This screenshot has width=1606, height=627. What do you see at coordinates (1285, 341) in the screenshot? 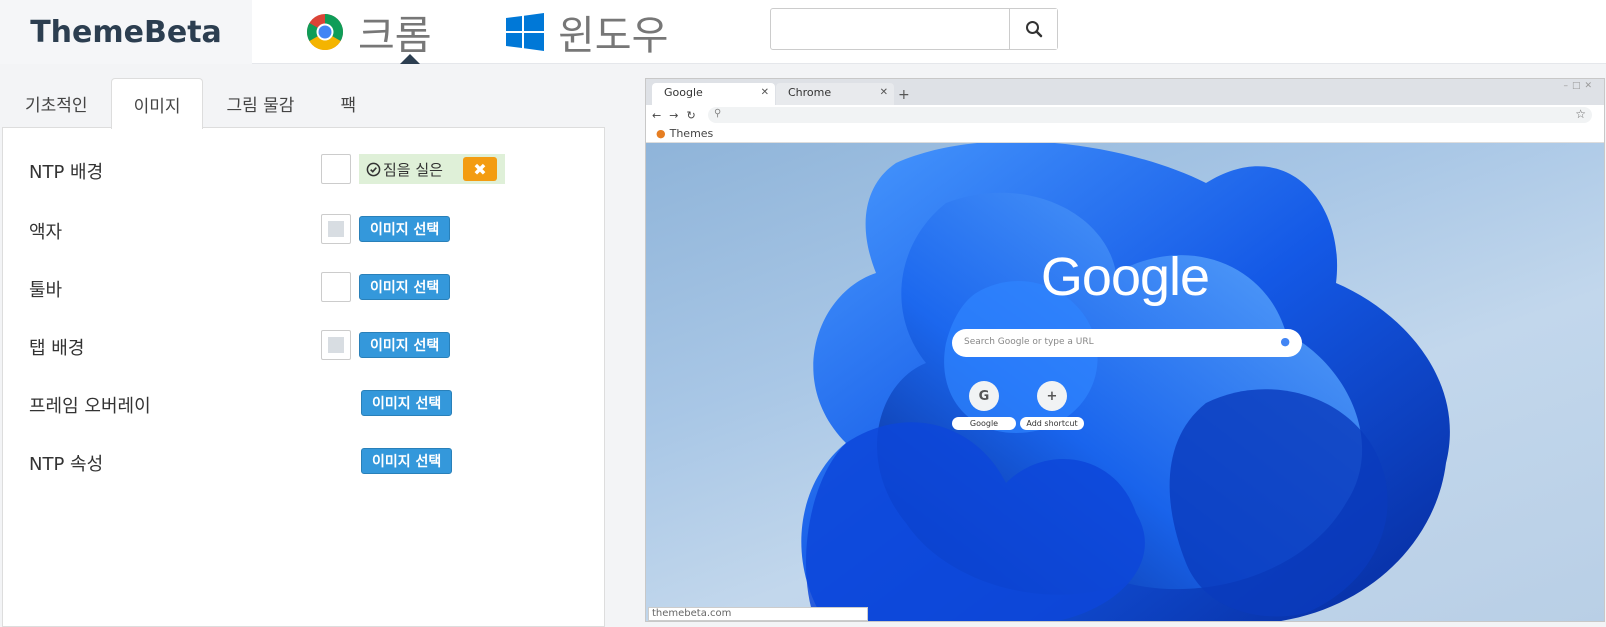
I see `microphone-icon: ●` at bounding box center [1285, 341].